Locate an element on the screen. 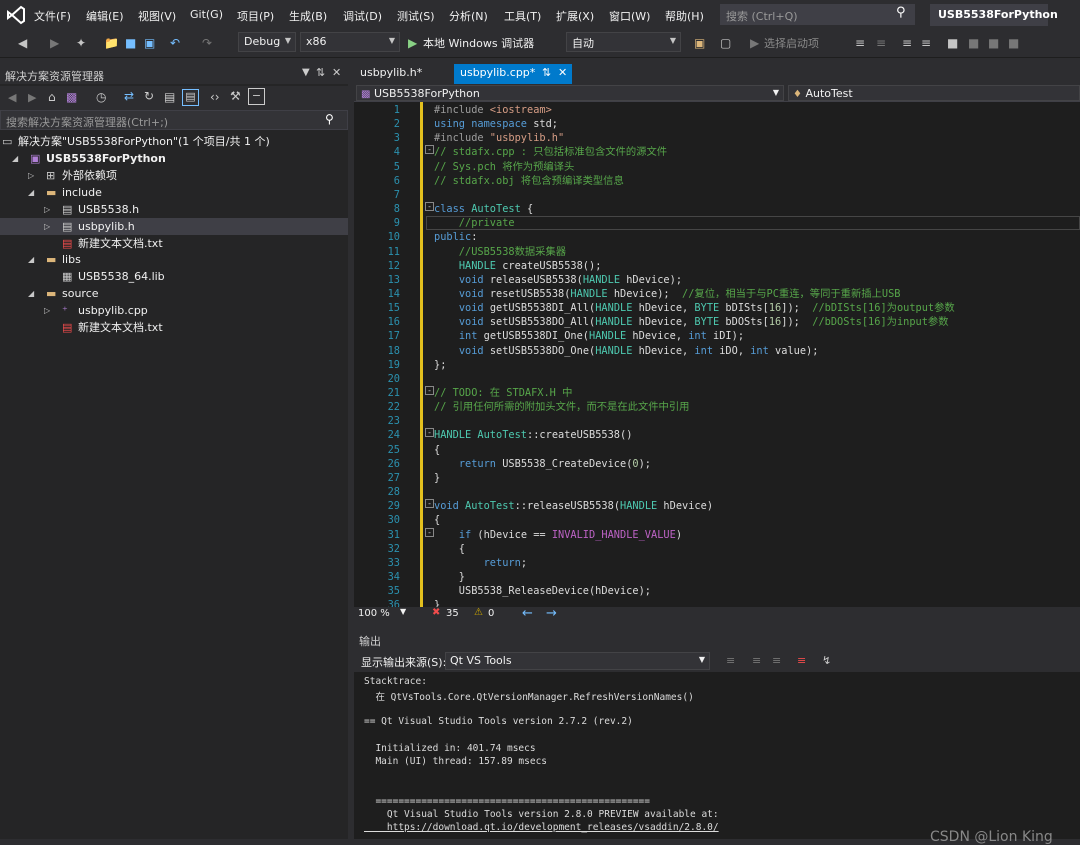  hot-reload-icon: ▣ is located at coordinates (699, 43).